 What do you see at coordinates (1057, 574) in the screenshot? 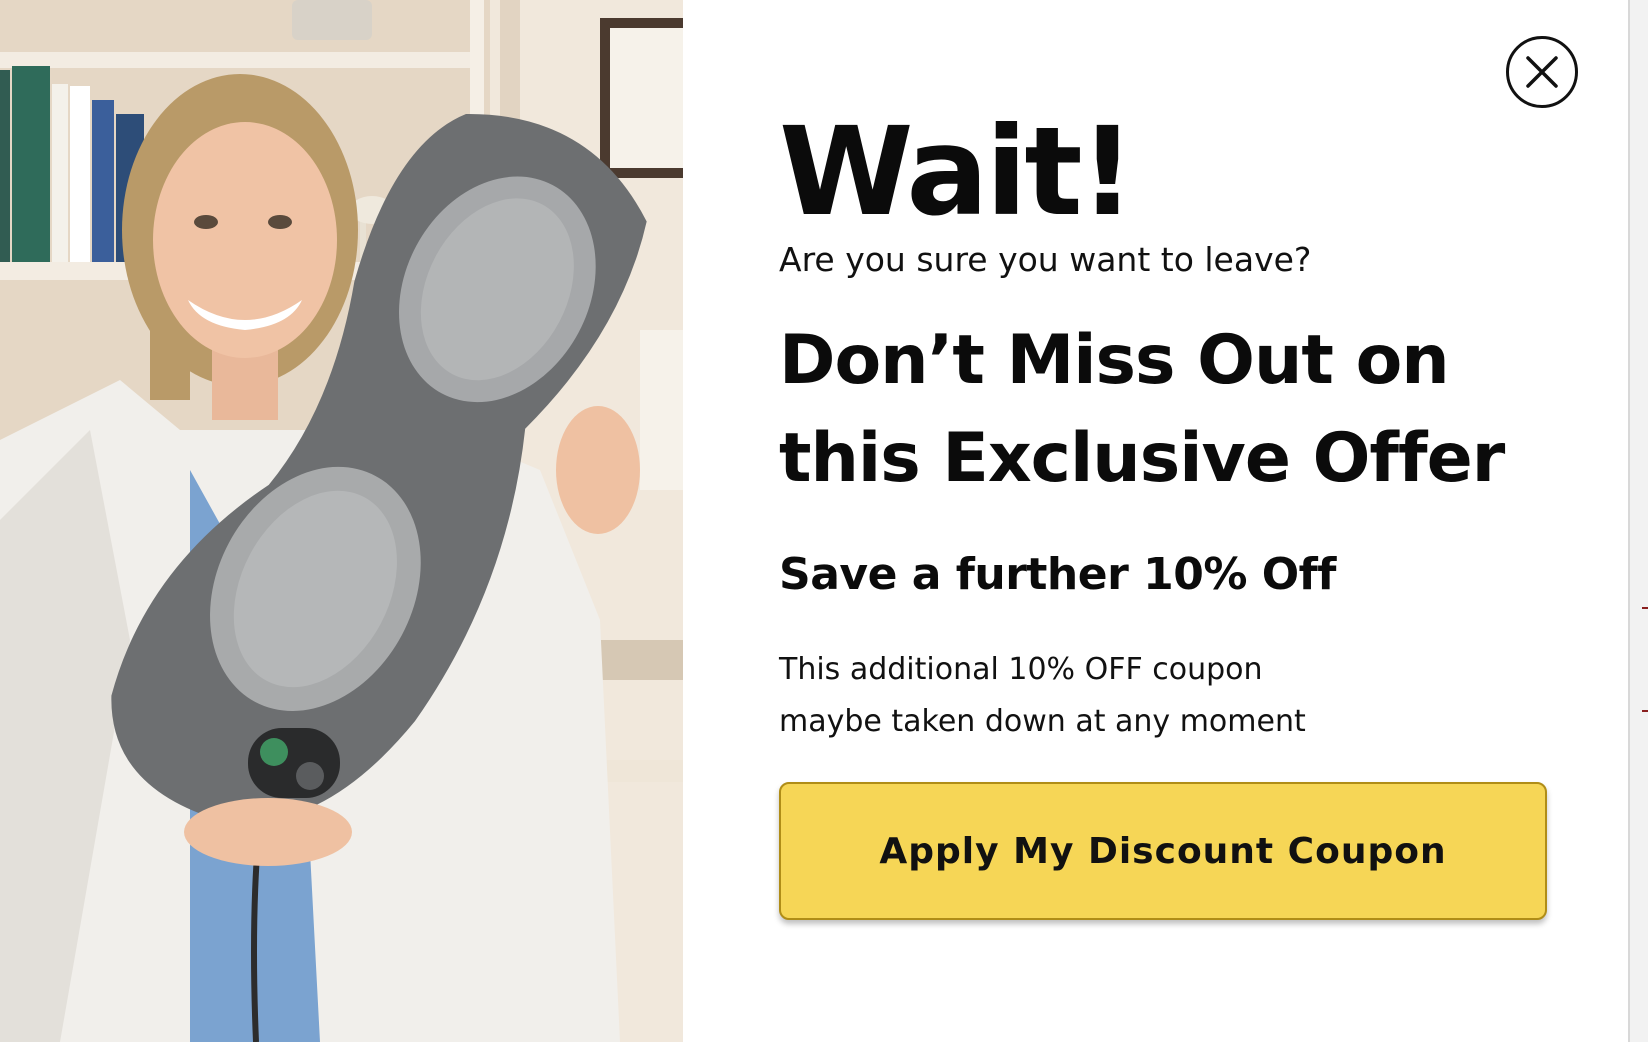
I see `discount-heading: Save a further 10% Off` at bounding box center [1057, 574].